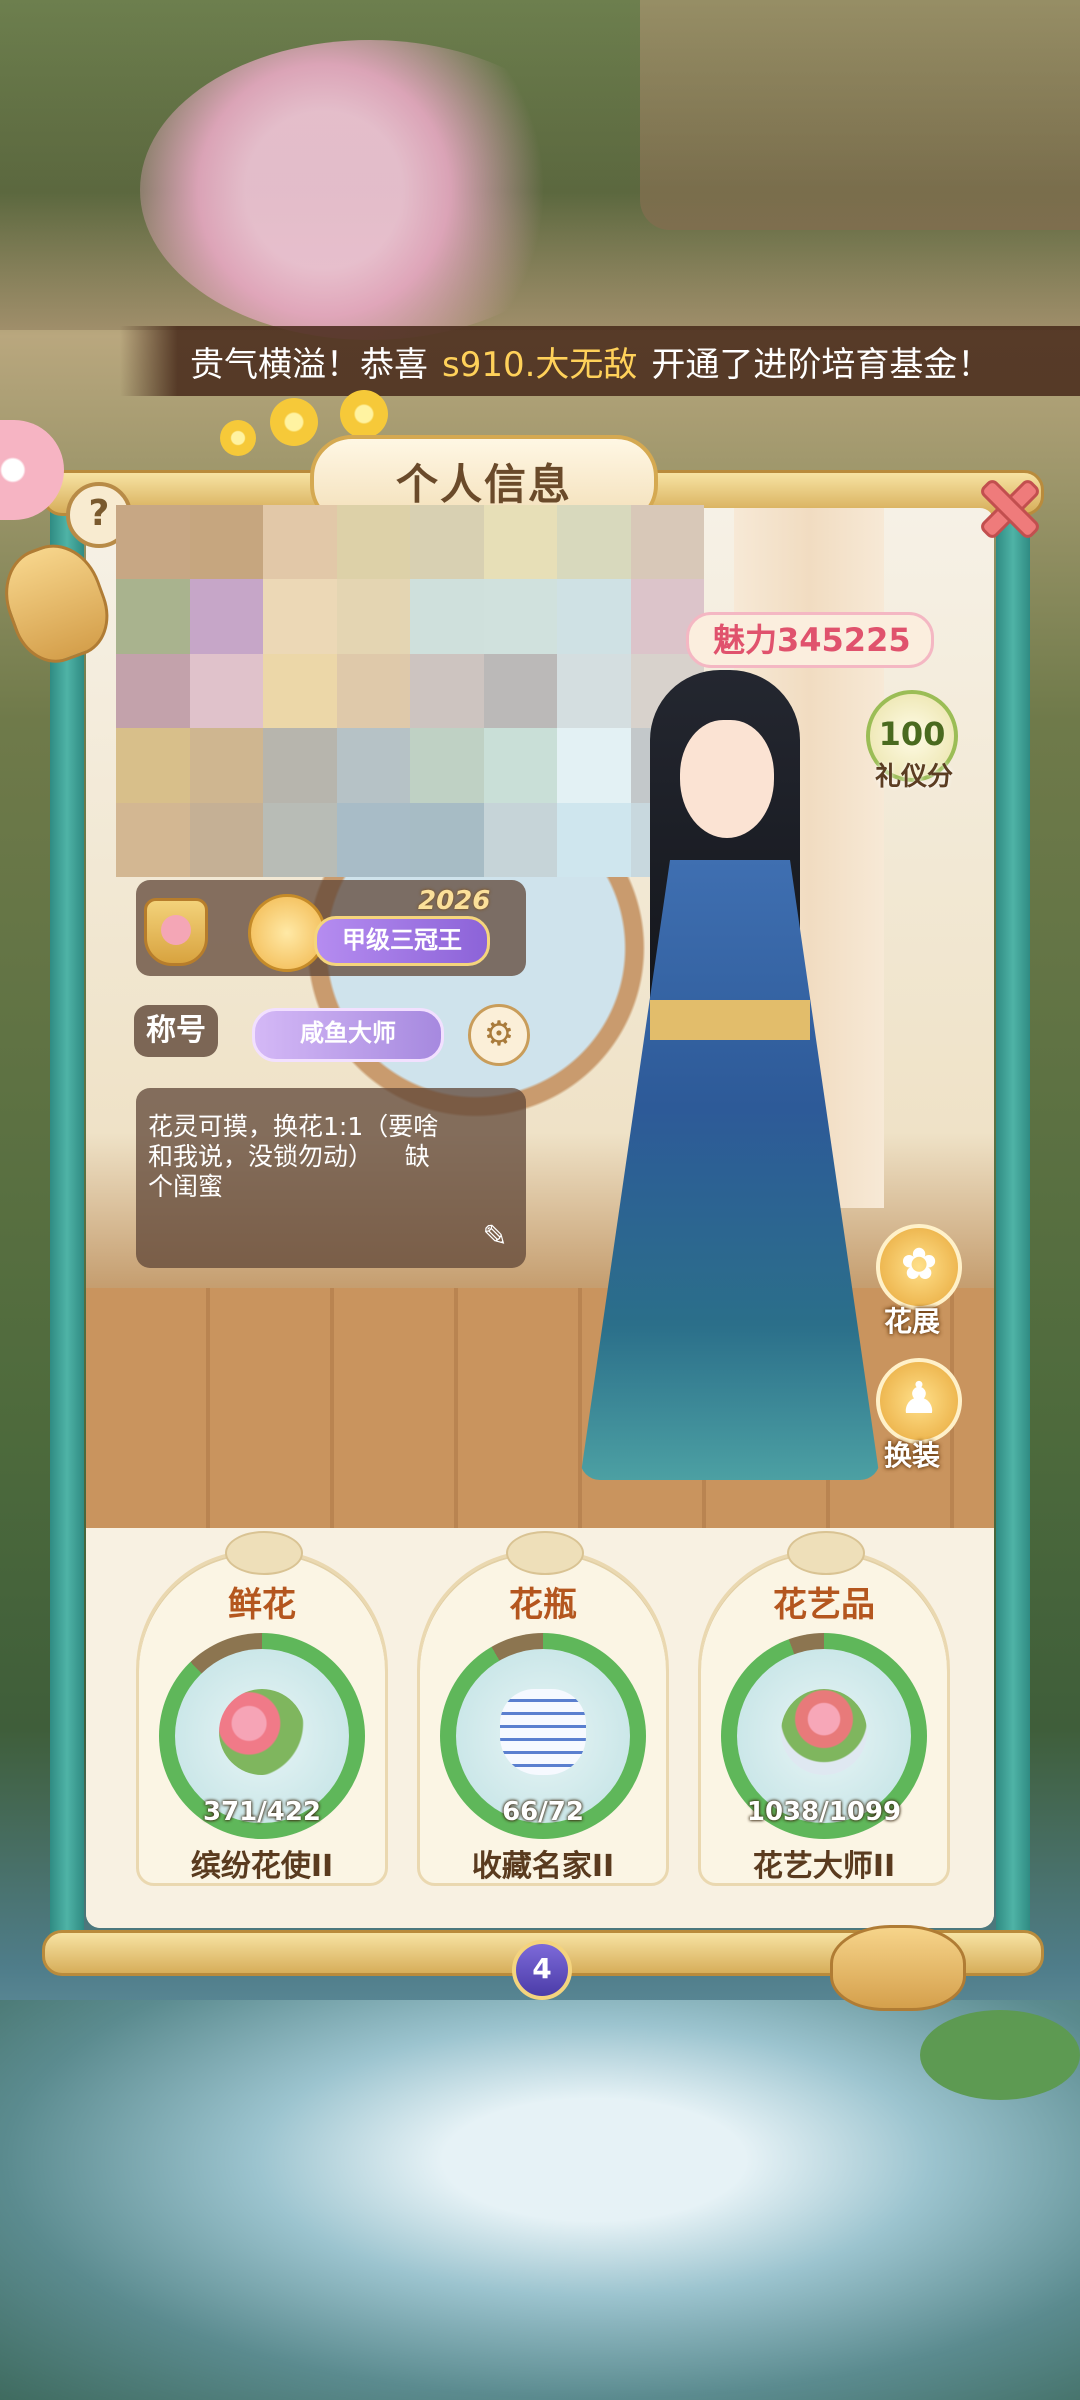  Describe the element at coordinates (67, 1225) in the screenshot. I see `frame-post-left` at that location.